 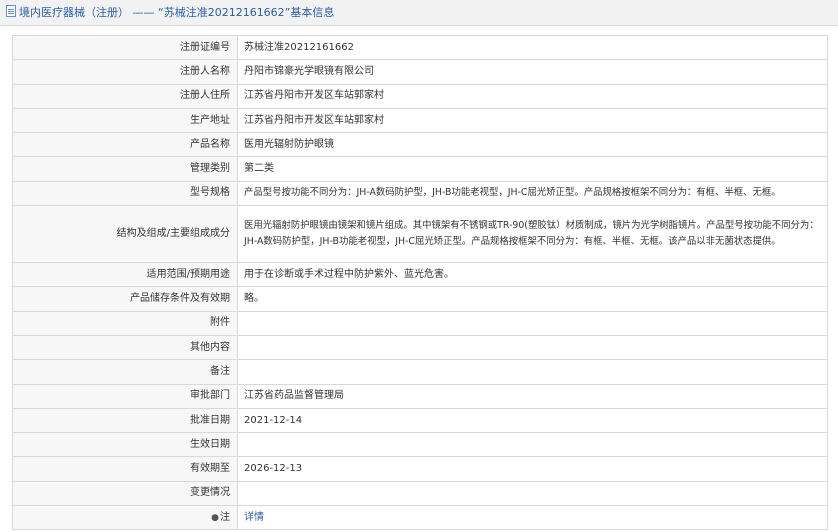 What do you see at coordinates (125, 169) in the screenshot?
I see `row-label: 管理类别` at bounding box center [125, 169].